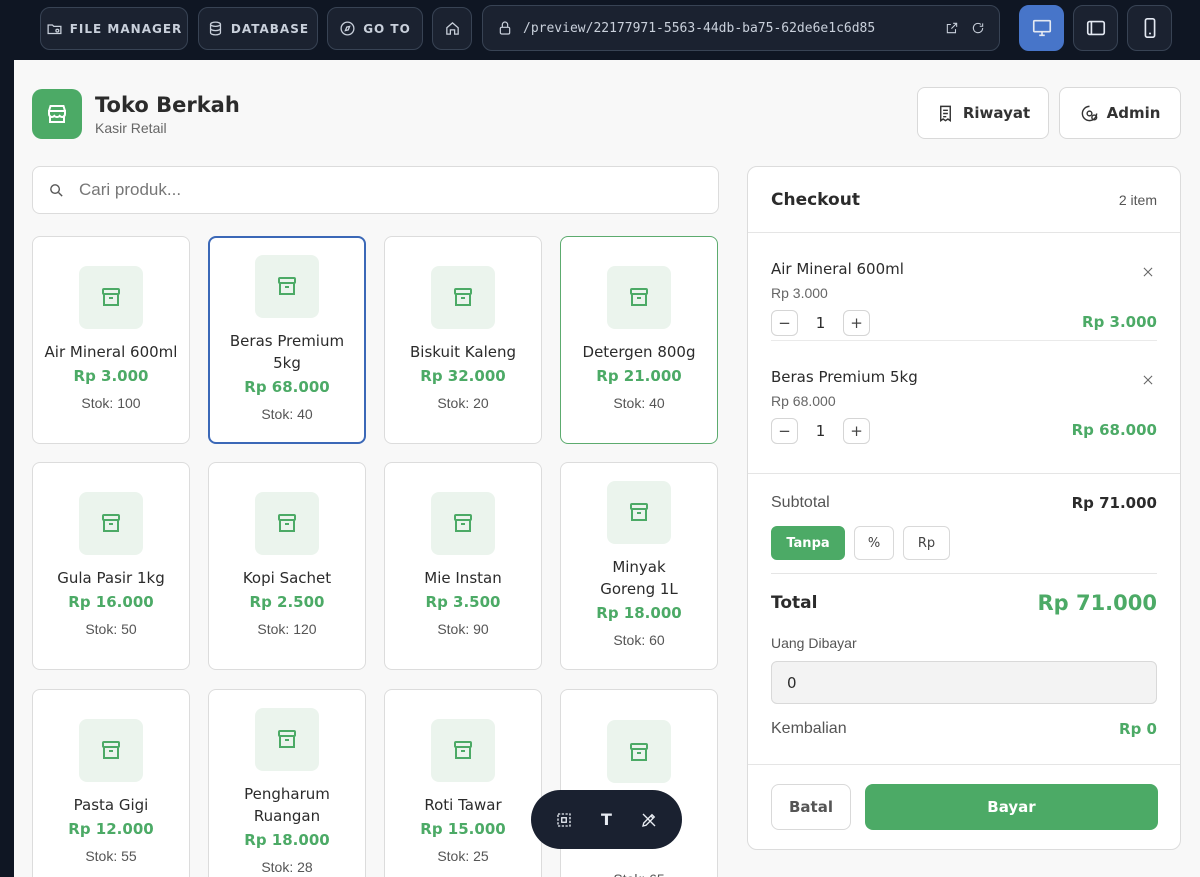 Image resolution: width=1200 pixels, height=877 pixels. Describe the element at coordinates (1097, 603) in the screenshot. I see `total-value: Rp 71.000` at that location.